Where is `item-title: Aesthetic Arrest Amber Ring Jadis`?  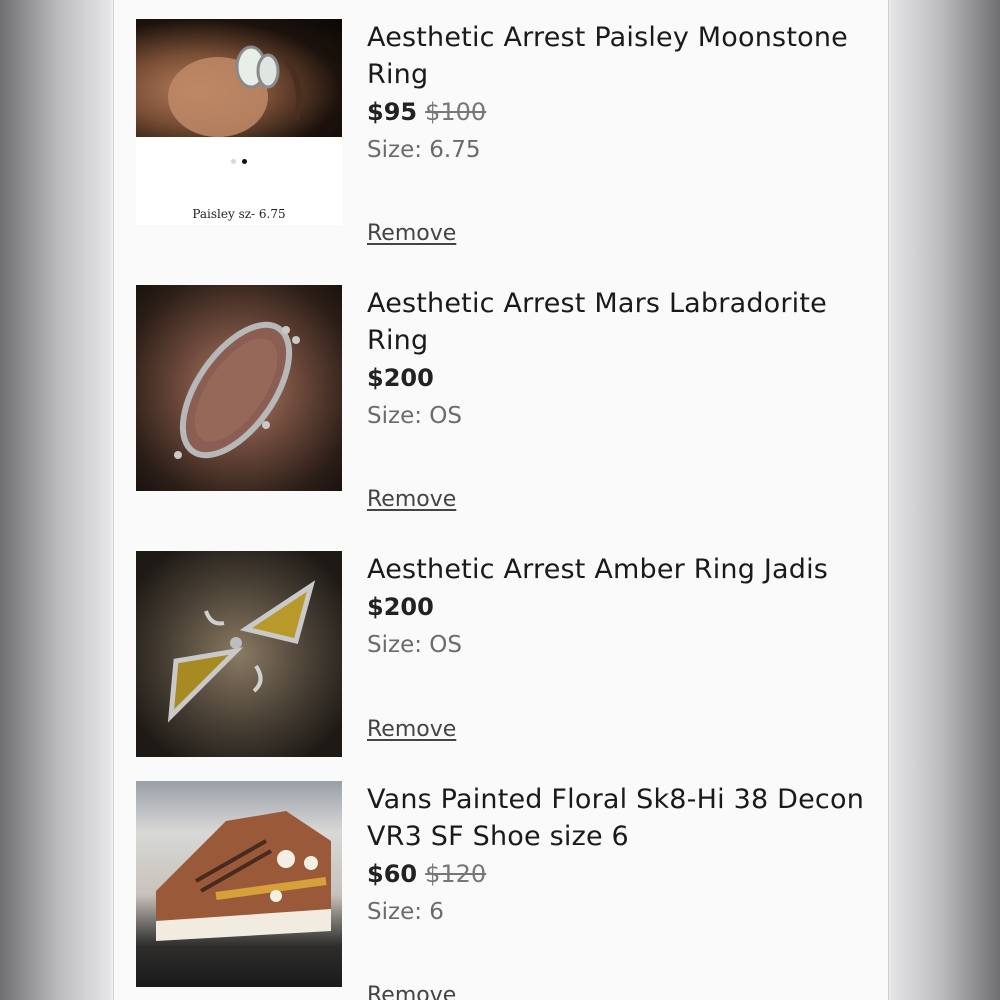 item-title: Aesthetic Arrest Amber Ring Jadis is located at coordinates (622, 569).